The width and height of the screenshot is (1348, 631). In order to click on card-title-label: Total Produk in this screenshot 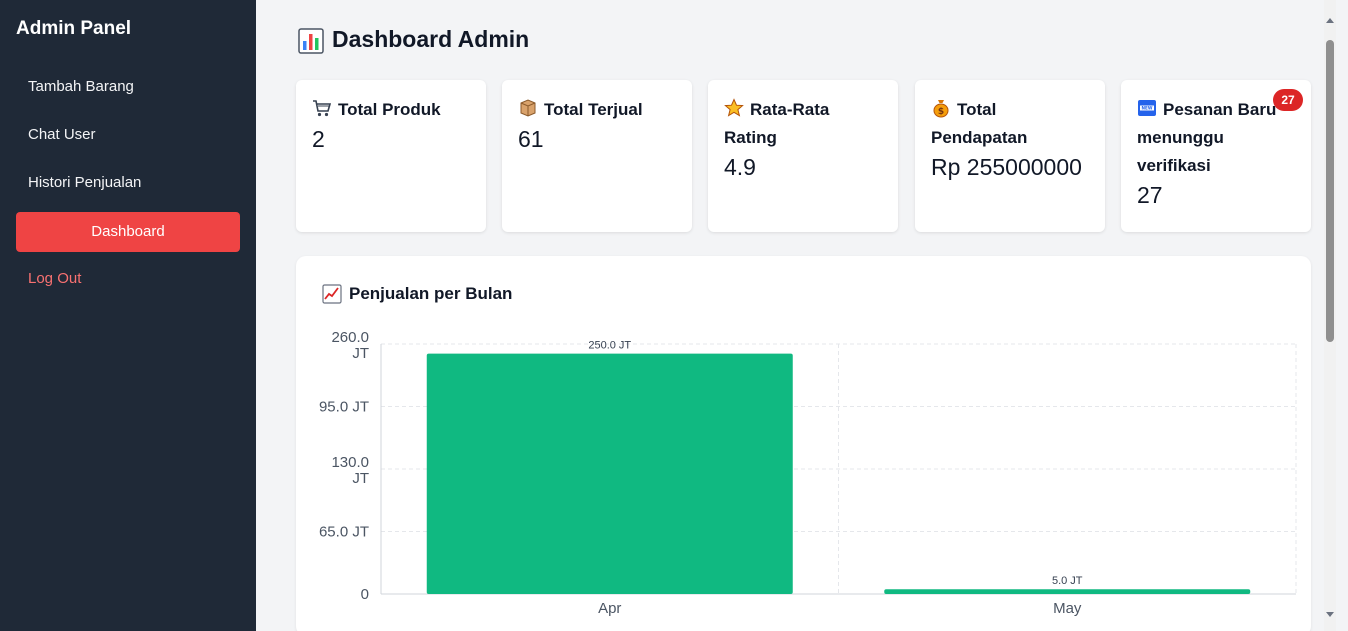, I will do `click(389, 109)`.